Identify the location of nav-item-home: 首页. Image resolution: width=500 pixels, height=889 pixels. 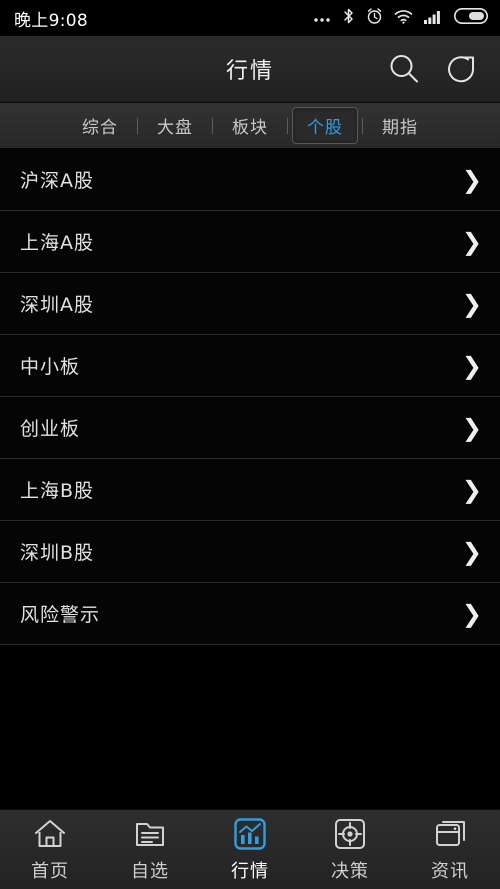
(50, 849).